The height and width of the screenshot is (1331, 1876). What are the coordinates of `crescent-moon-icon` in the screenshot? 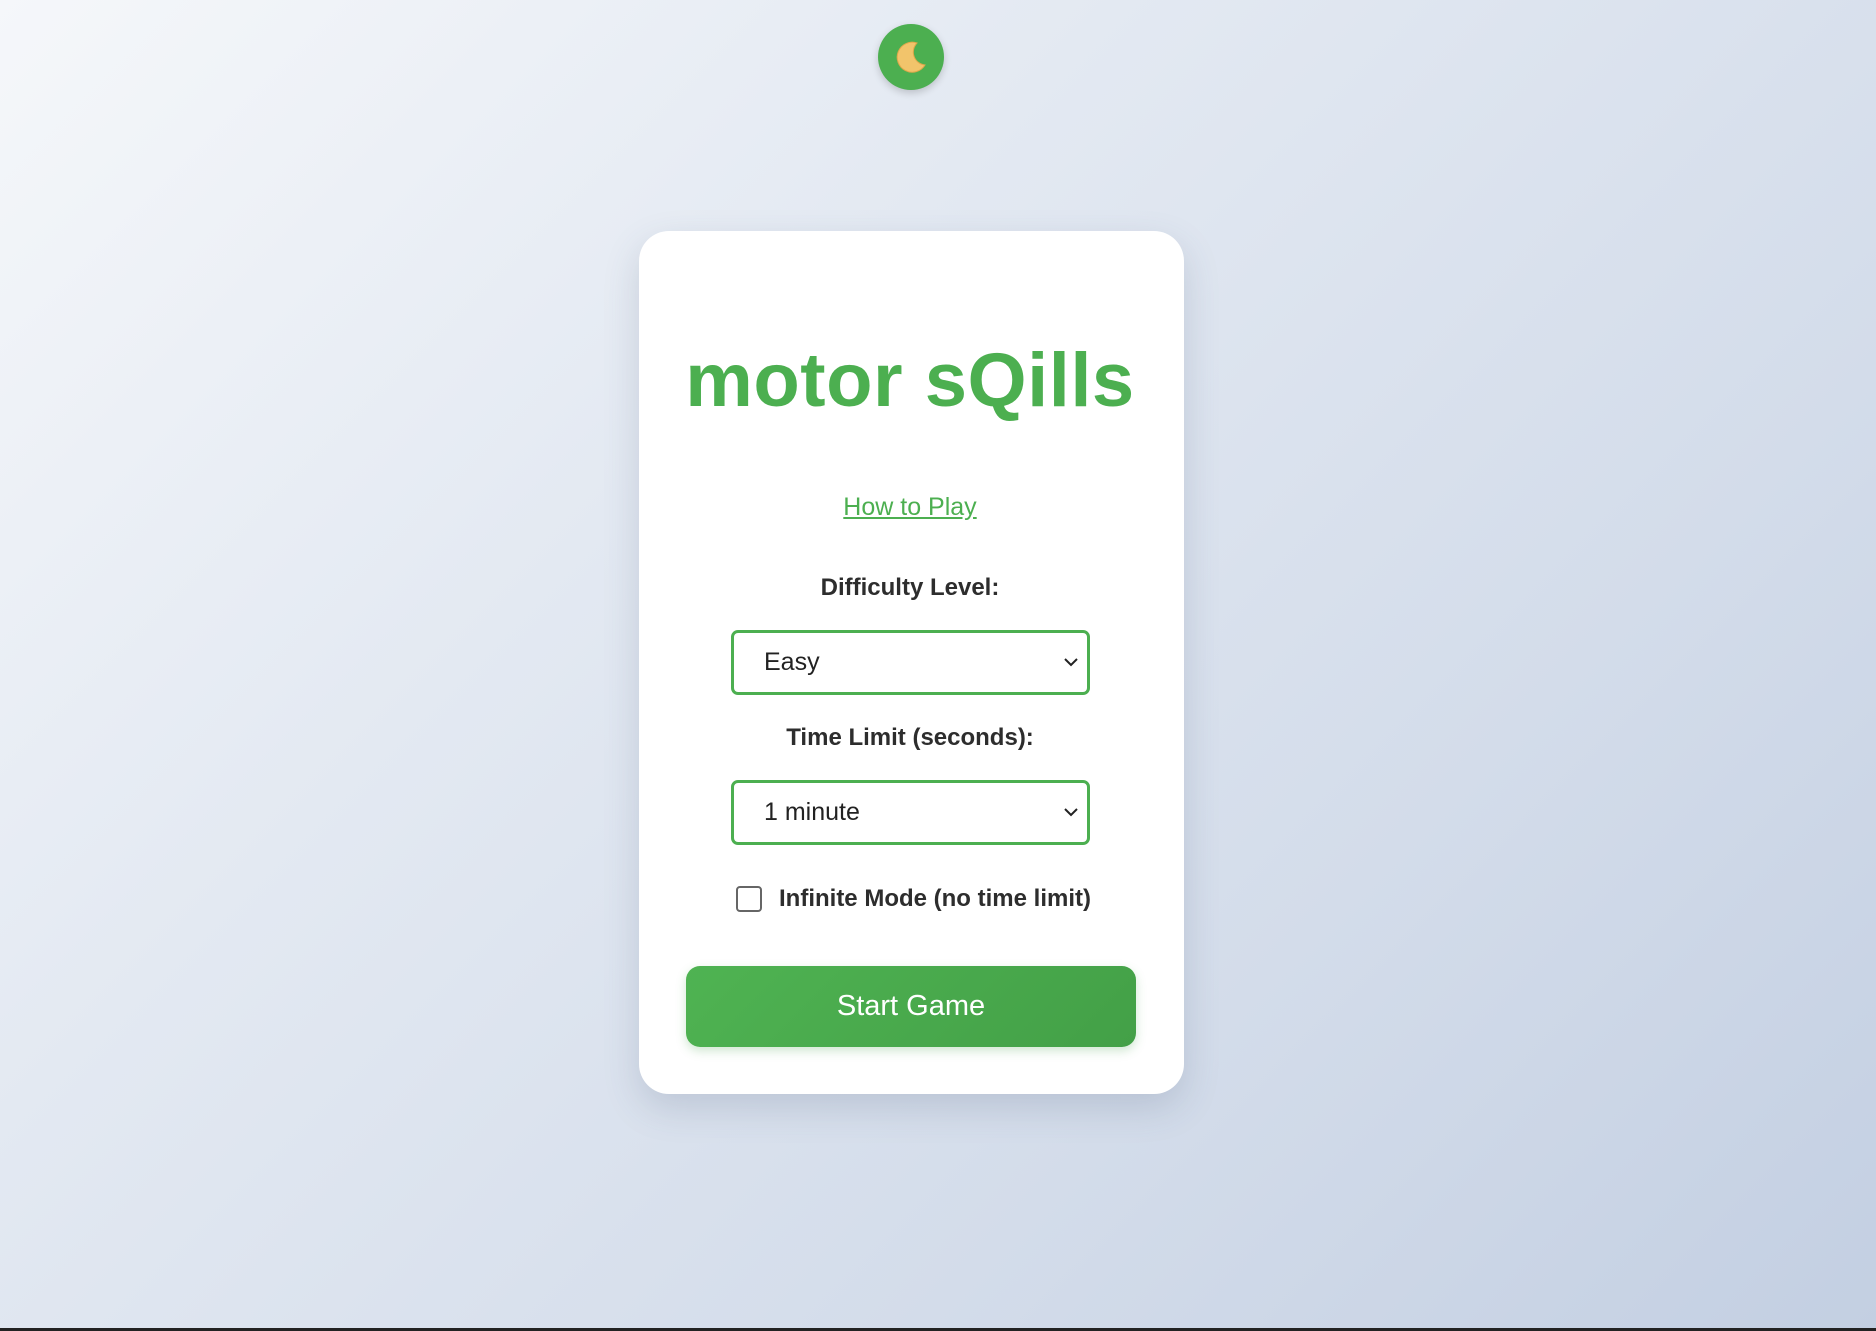 It's located at (911, 57).